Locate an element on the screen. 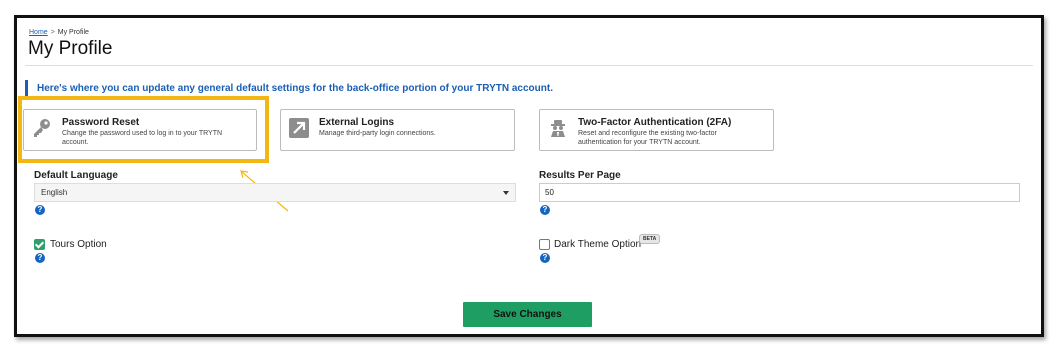 The width and height of the screenshot is (1057, 356). save-changes-button: Save Changes is located at coordinates (527, 314).